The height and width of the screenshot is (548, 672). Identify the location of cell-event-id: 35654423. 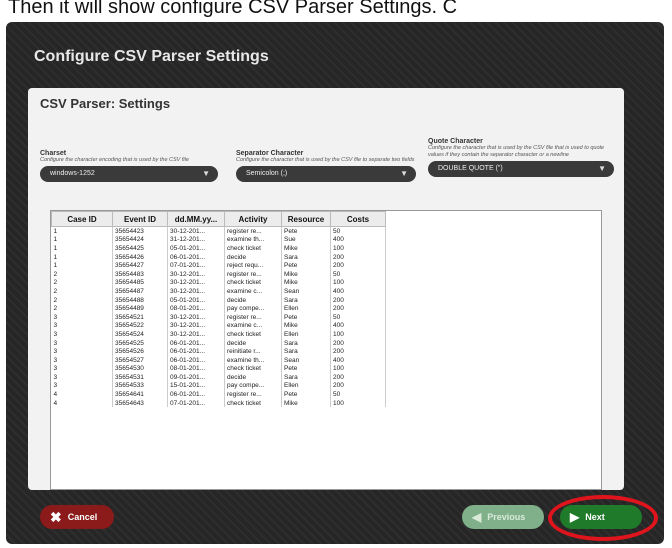
(140, 231).